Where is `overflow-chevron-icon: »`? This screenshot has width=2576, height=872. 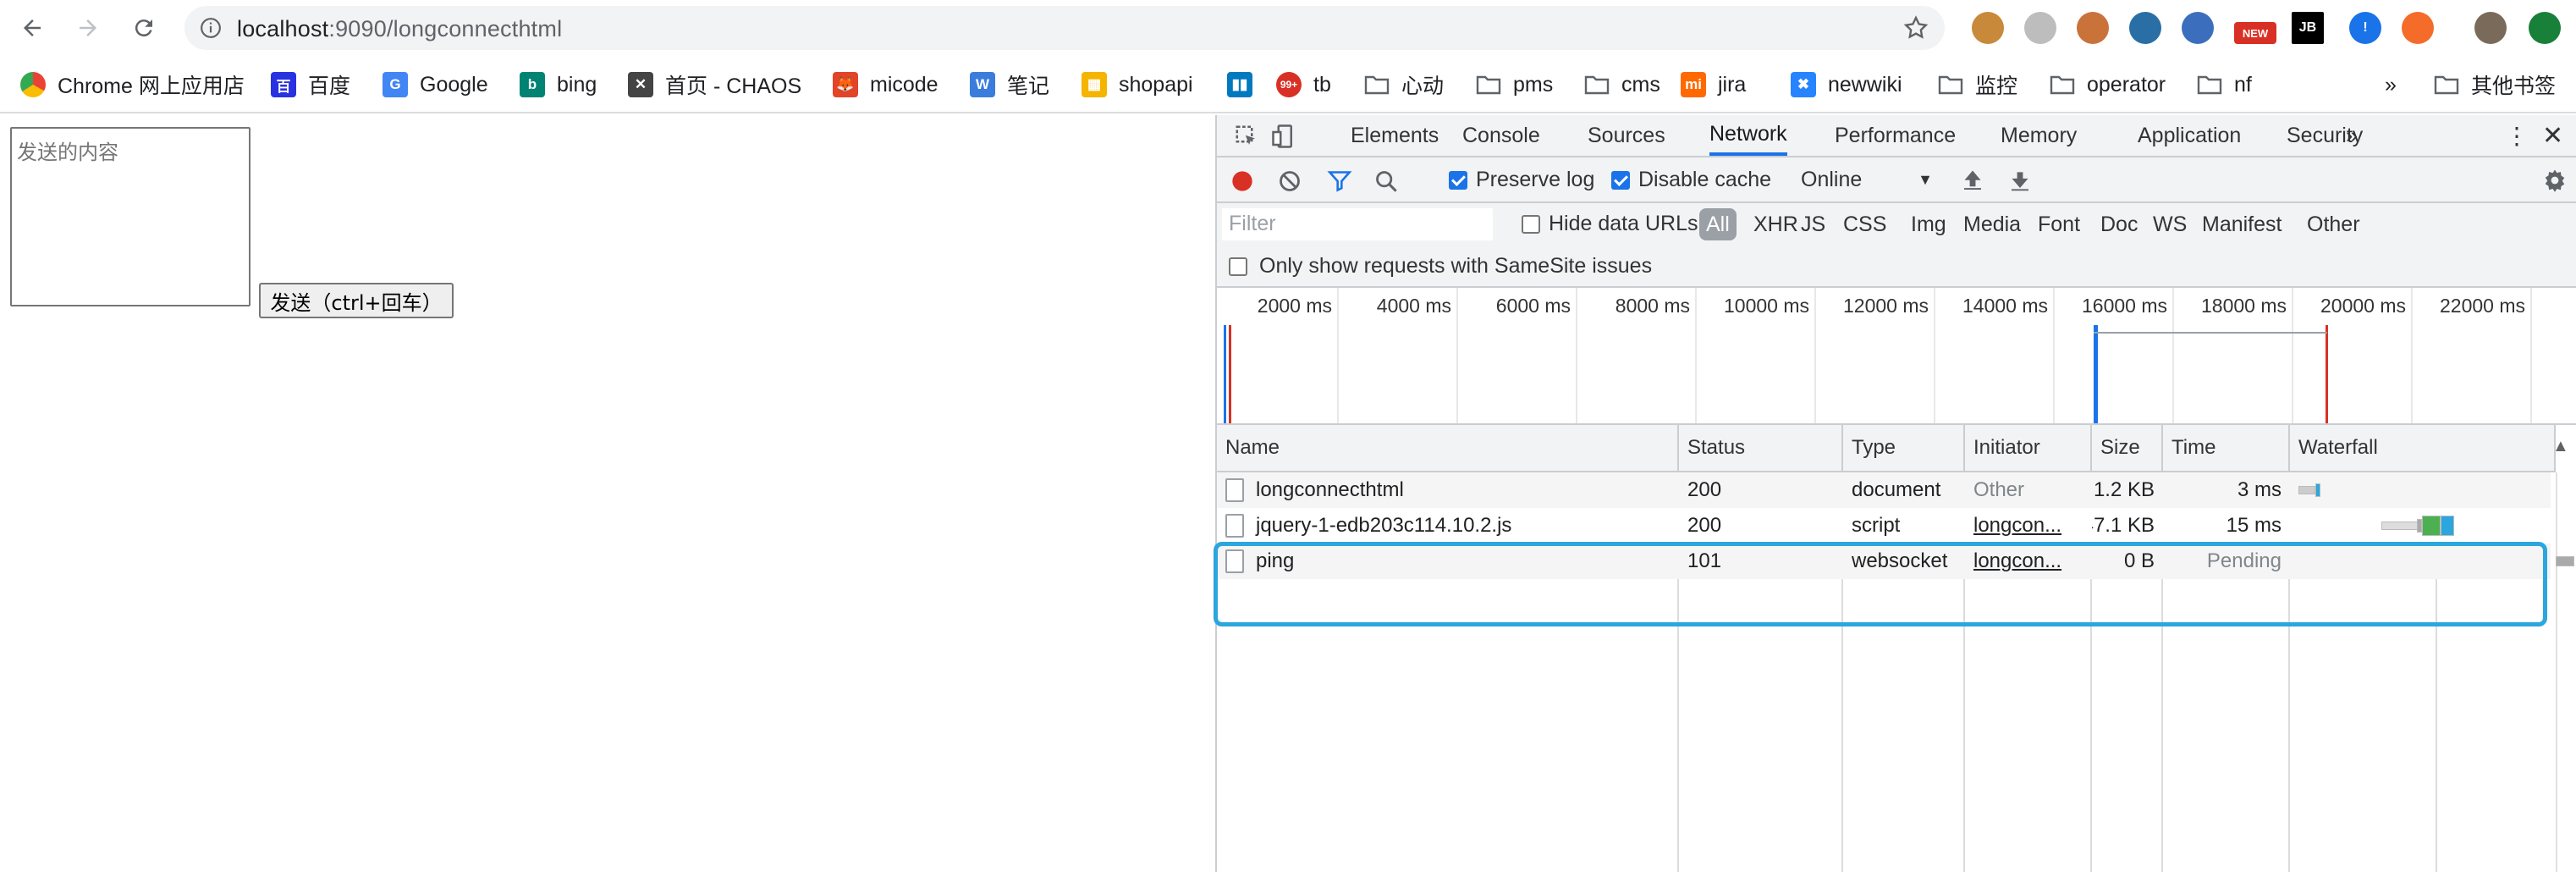 overflow-chevron-icon: » is located at coordinates (2391, 85).